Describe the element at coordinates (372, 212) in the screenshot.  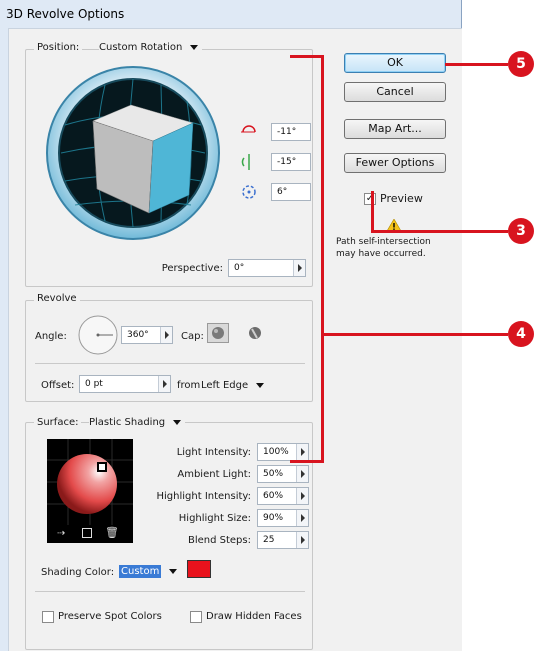
I see `callout-3-vertical` at that location.